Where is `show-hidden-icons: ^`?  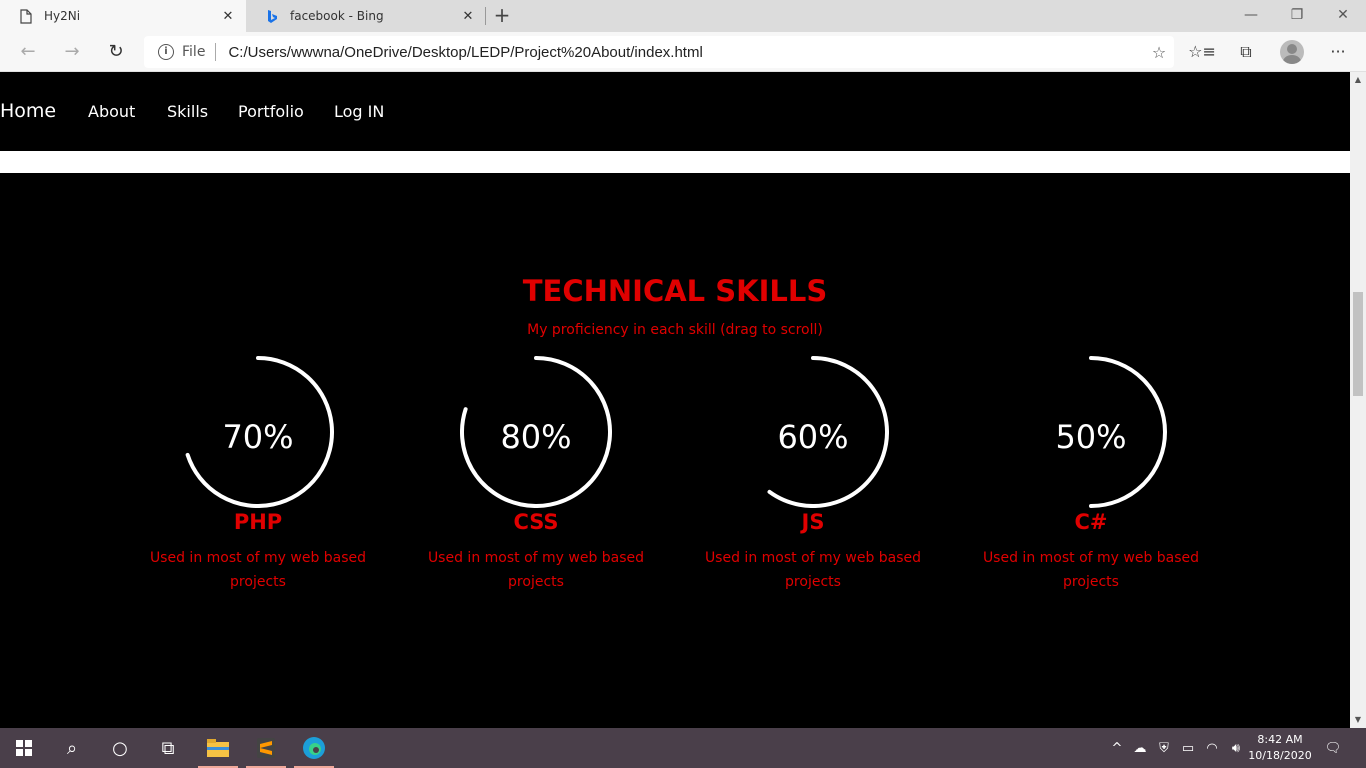
show-hidden-icons: ^ is located at coordinates (1117, 748).